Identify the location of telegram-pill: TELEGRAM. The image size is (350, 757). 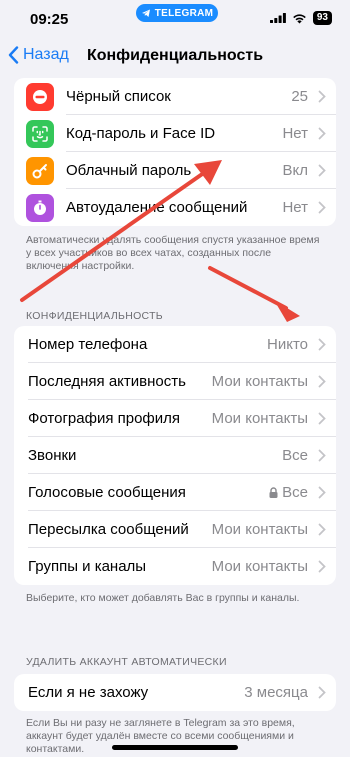
(177, 13).